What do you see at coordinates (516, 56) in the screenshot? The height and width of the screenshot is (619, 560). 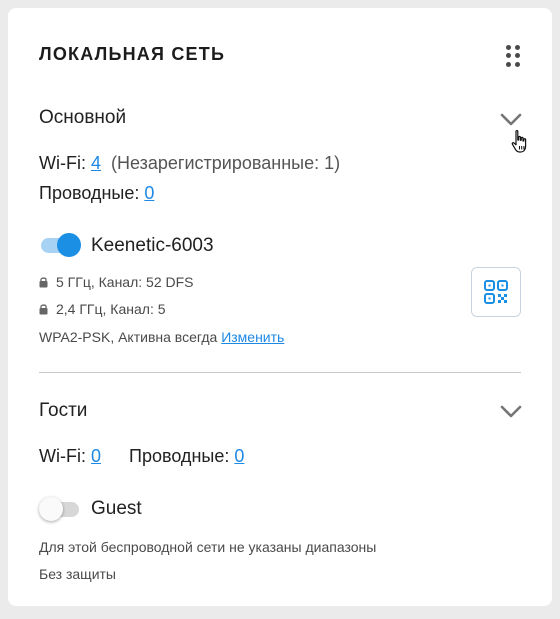 I see `drag-dots-icon` at bounding box center [516, 56].